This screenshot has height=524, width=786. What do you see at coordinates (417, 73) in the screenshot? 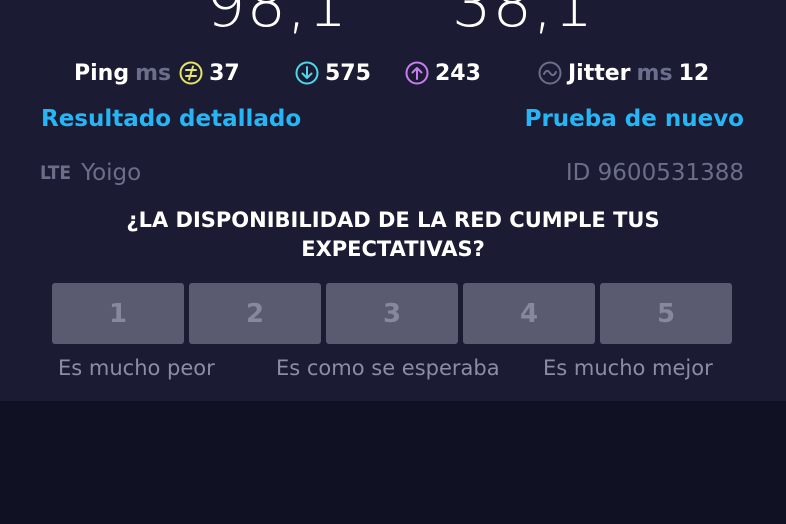
I see `upload-arrow-icon` at bounding box center [417, 73].